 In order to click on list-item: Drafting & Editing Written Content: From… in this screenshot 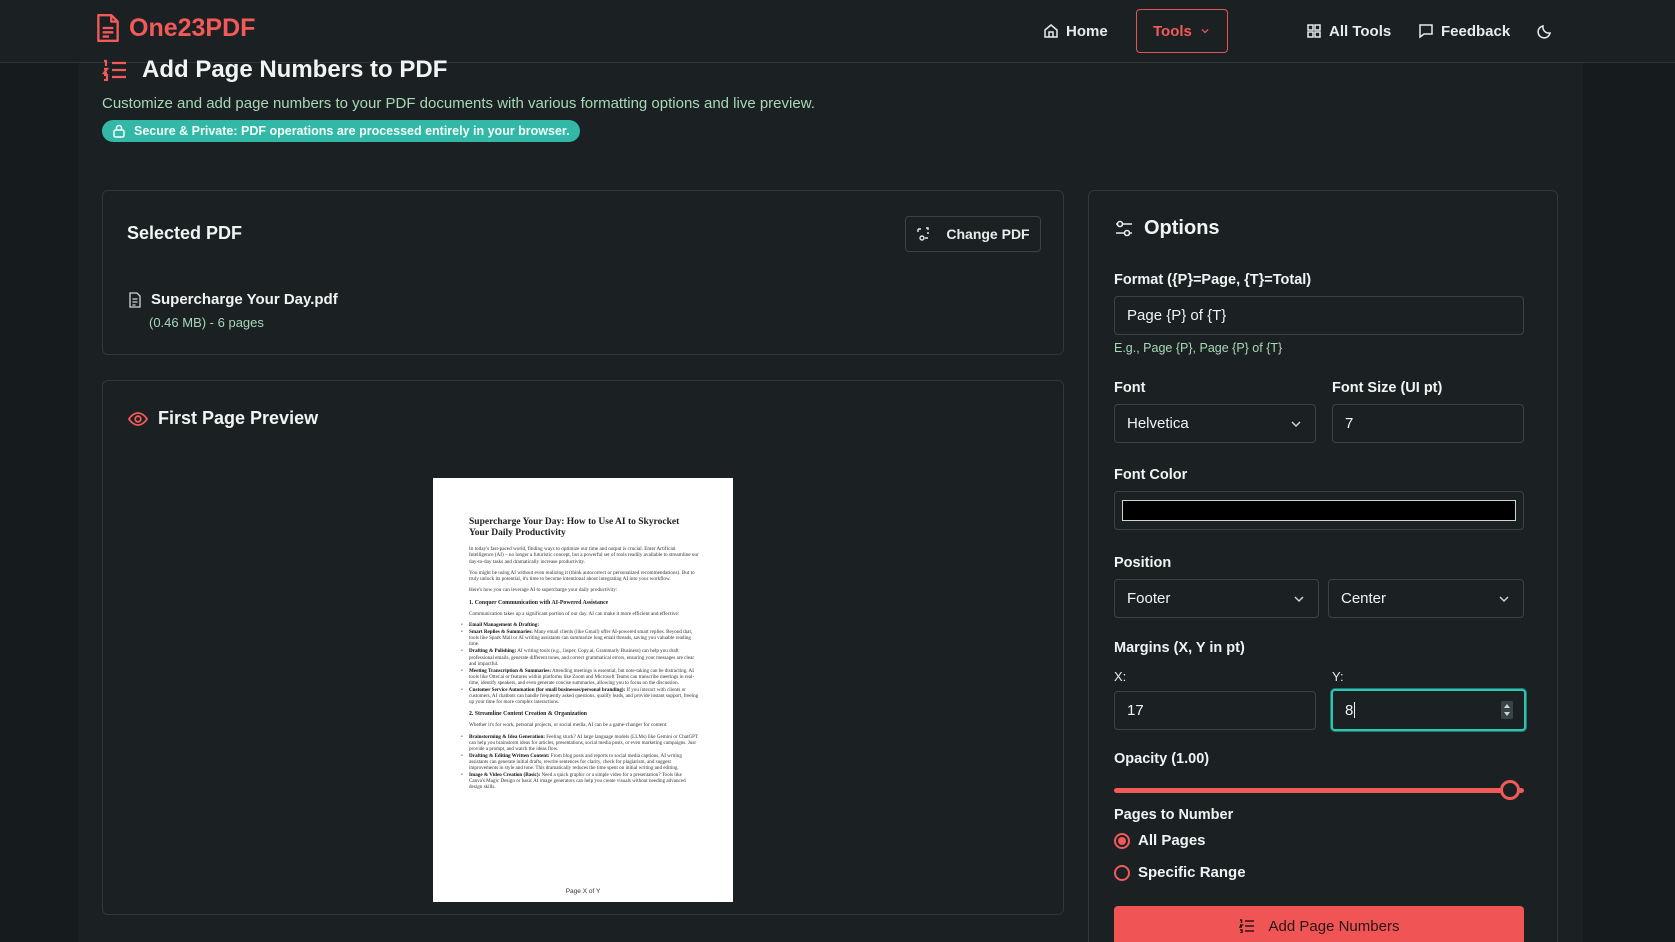, I will do `click(580, 762)`.